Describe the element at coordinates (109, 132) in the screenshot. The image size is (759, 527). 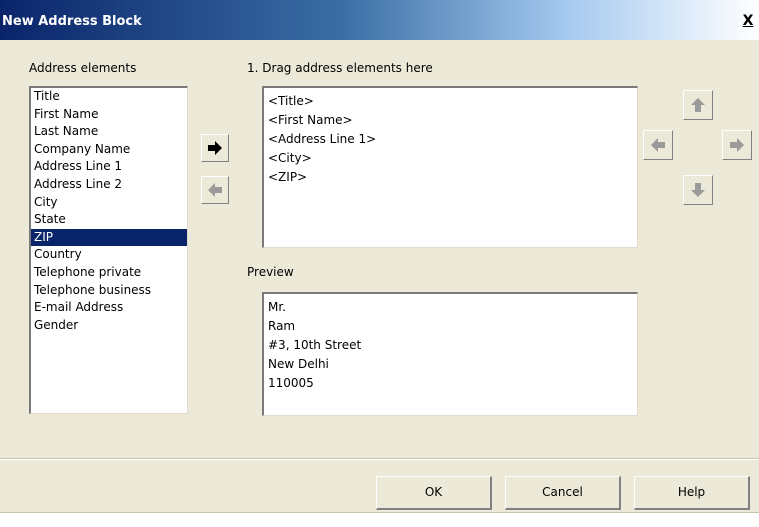
I see `list-item: Last Name` at that location.